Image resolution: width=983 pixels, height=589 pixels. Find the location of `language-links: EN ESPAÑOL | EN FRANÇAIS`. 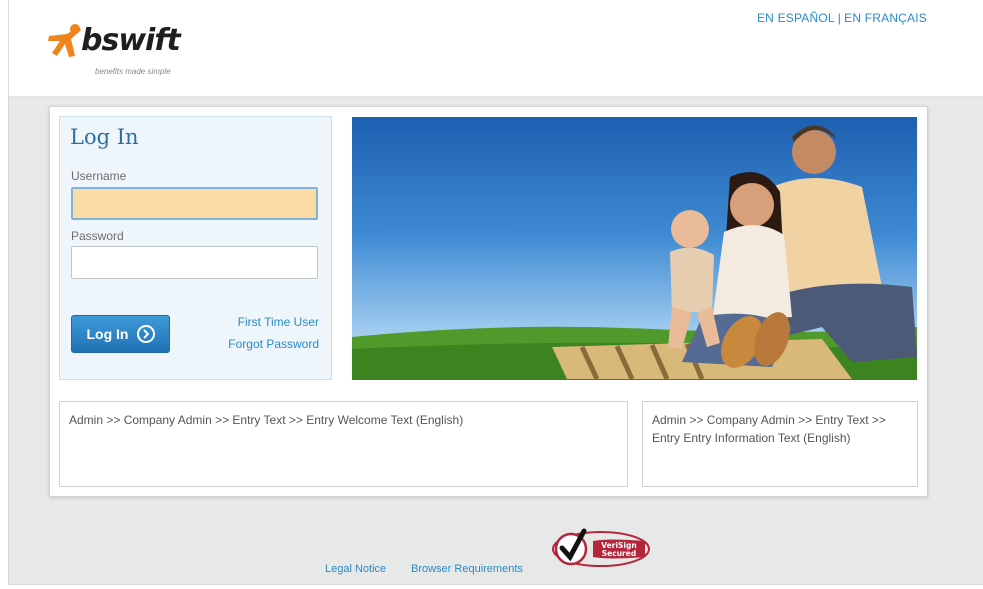

language-links: EN ESPAÑOL | EN FRANÇAIS is located at coordinates (842, 18).